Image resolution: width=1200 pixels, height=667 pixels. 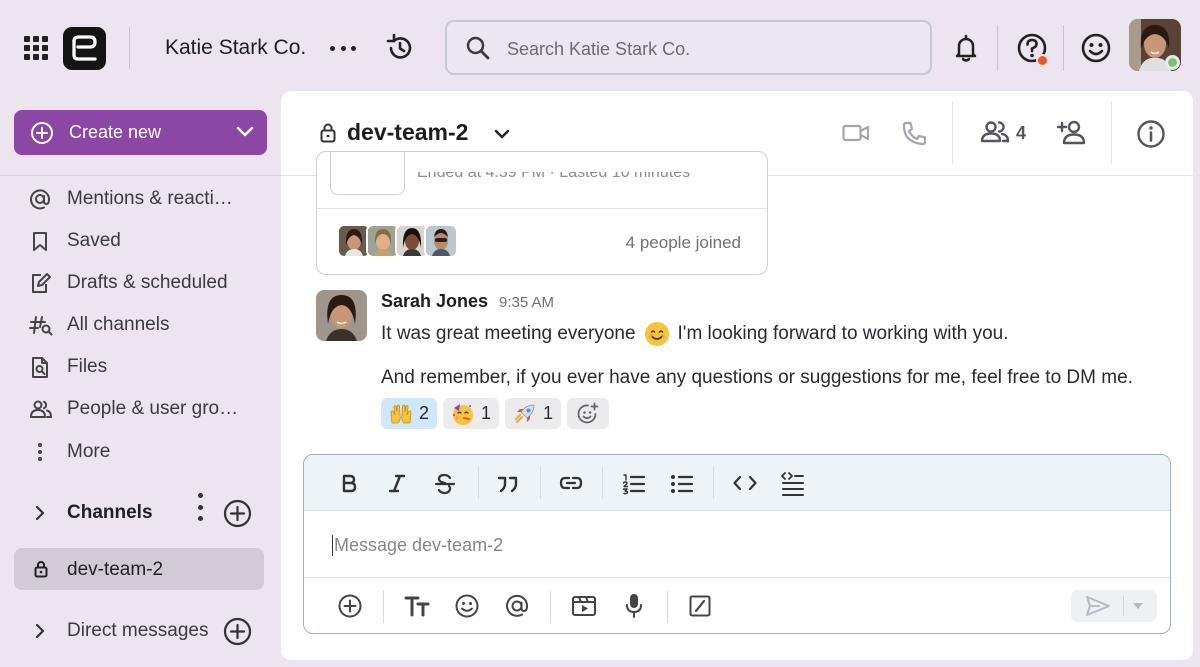 I want to click on attach-plus-icon, so click(x=350, y=606).